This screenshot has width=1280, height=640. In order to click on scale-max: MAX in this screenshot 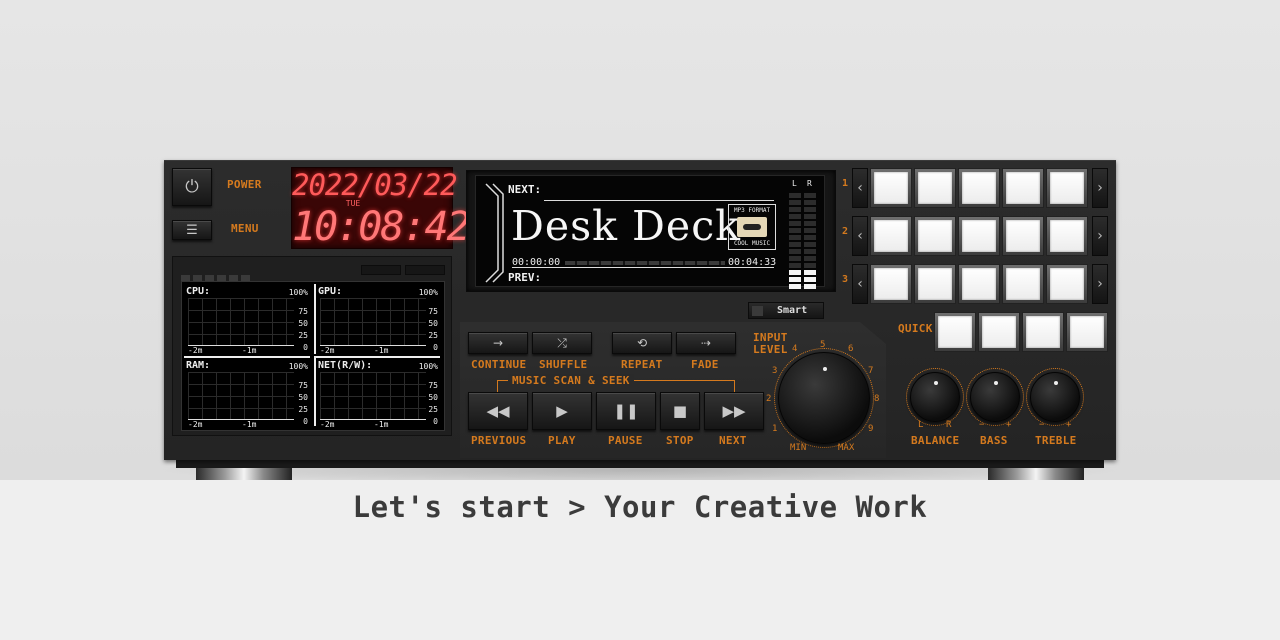, I will do `click(846, 448)`.